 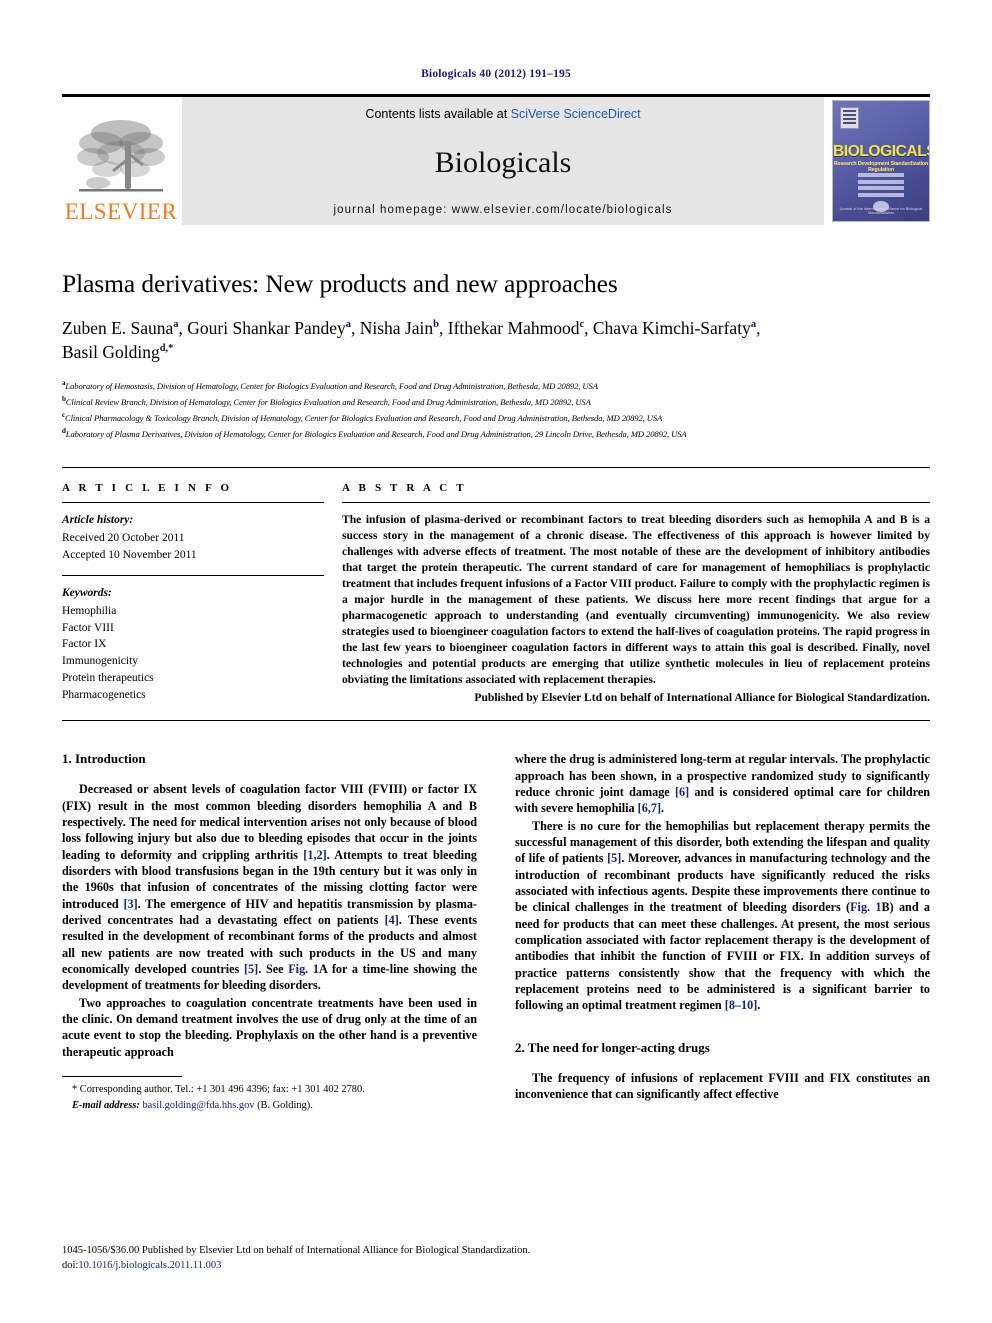 What do you see at coordinates (303, 969) in the screenshot?
I see `figure-1a-link: Fig. 1` at bounding box center [303, 969].